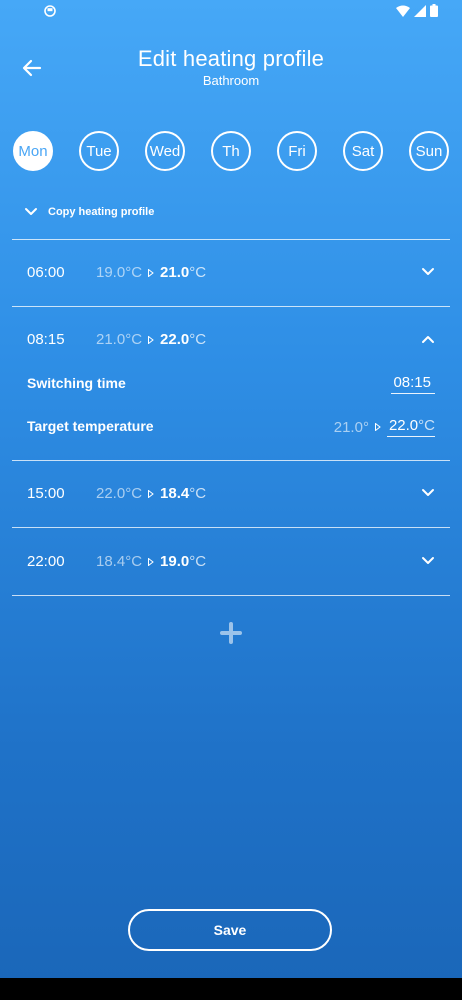 This screenshot has width=462, height=1000. I want to click on entry-to-temp: 22.0, so click(175, 339).